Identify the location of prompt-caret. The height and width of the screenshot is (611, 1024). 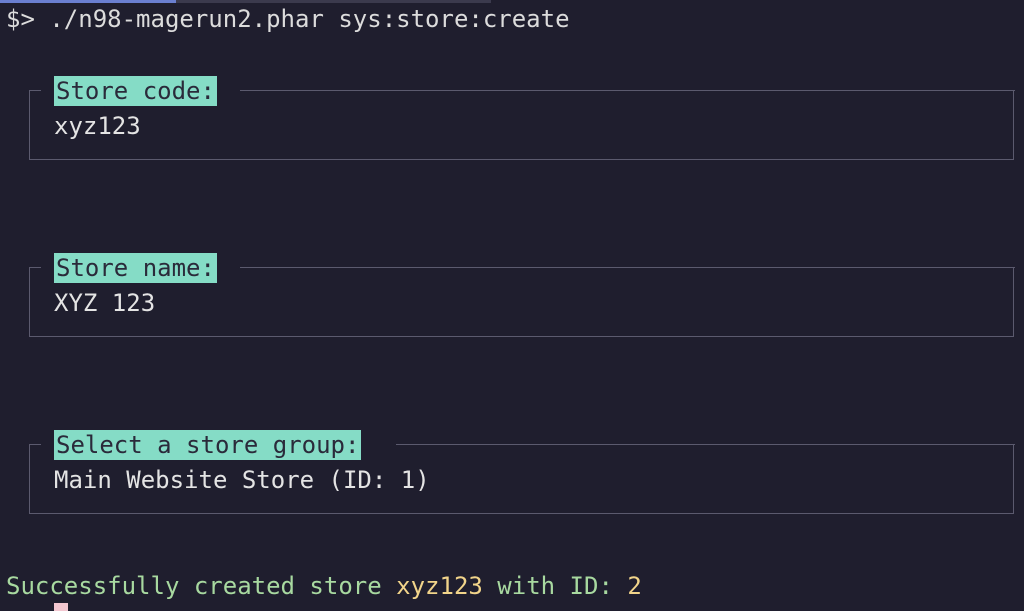
(10, 607).